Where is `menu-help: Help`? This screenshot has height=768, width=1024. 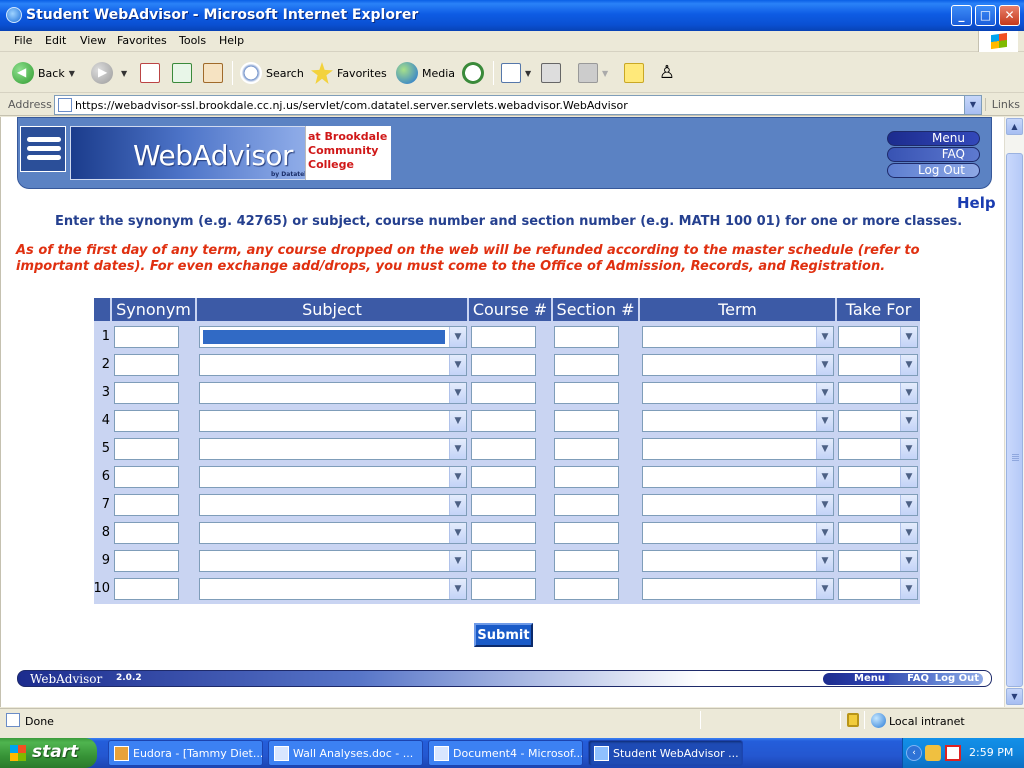
menu-help: Help is located at coordinates (231, 40).